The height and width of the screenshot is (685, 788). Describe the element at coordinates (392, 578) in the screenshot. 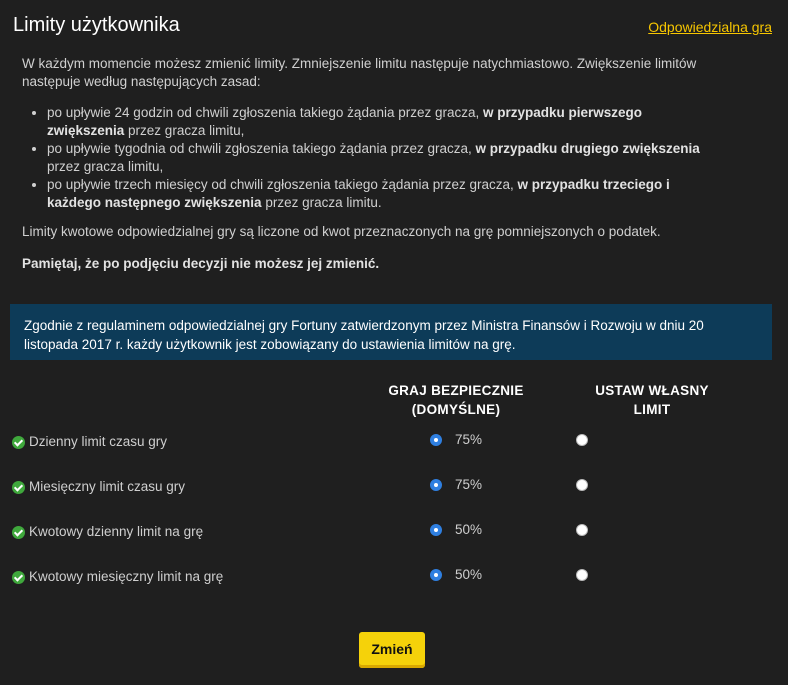

I see `limit-row-monthly-amount: Kwotowy miesięczny limit na grę 50%` at that location.